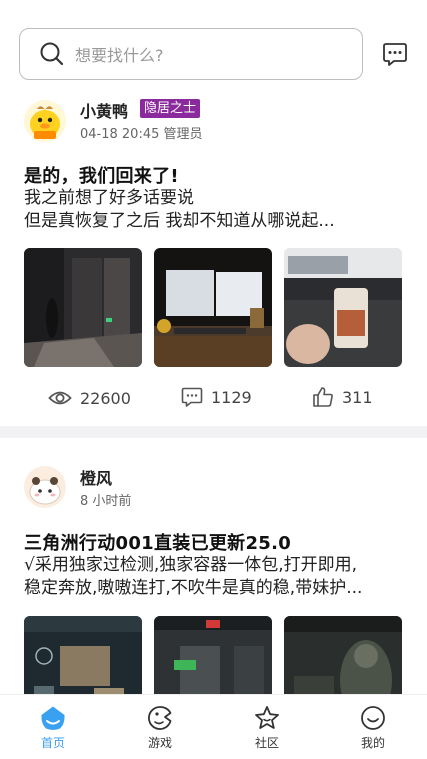  What do you see at coordinates (106, 501) in the screenshot?
I see `post-meta: 8 小时前` at bounding box center [106, 501].